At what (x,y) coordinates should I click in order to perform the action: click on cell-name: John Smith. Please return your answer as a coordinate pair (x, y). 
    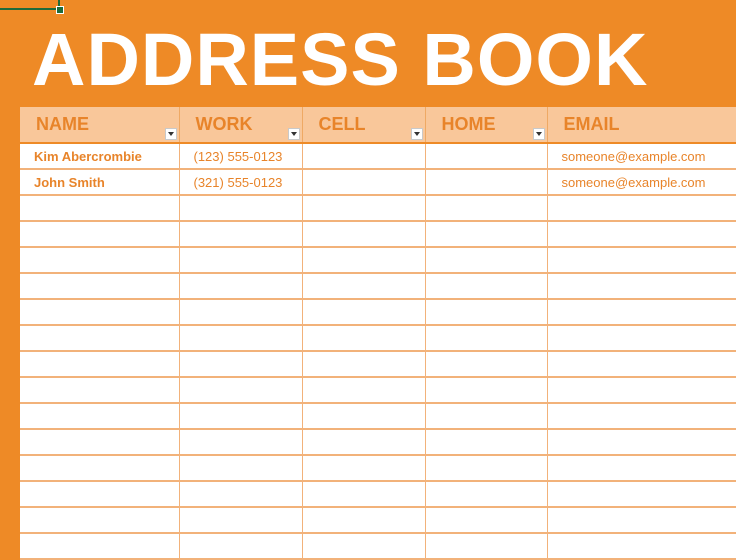
    Looking at the image, I should click on (100, 182).